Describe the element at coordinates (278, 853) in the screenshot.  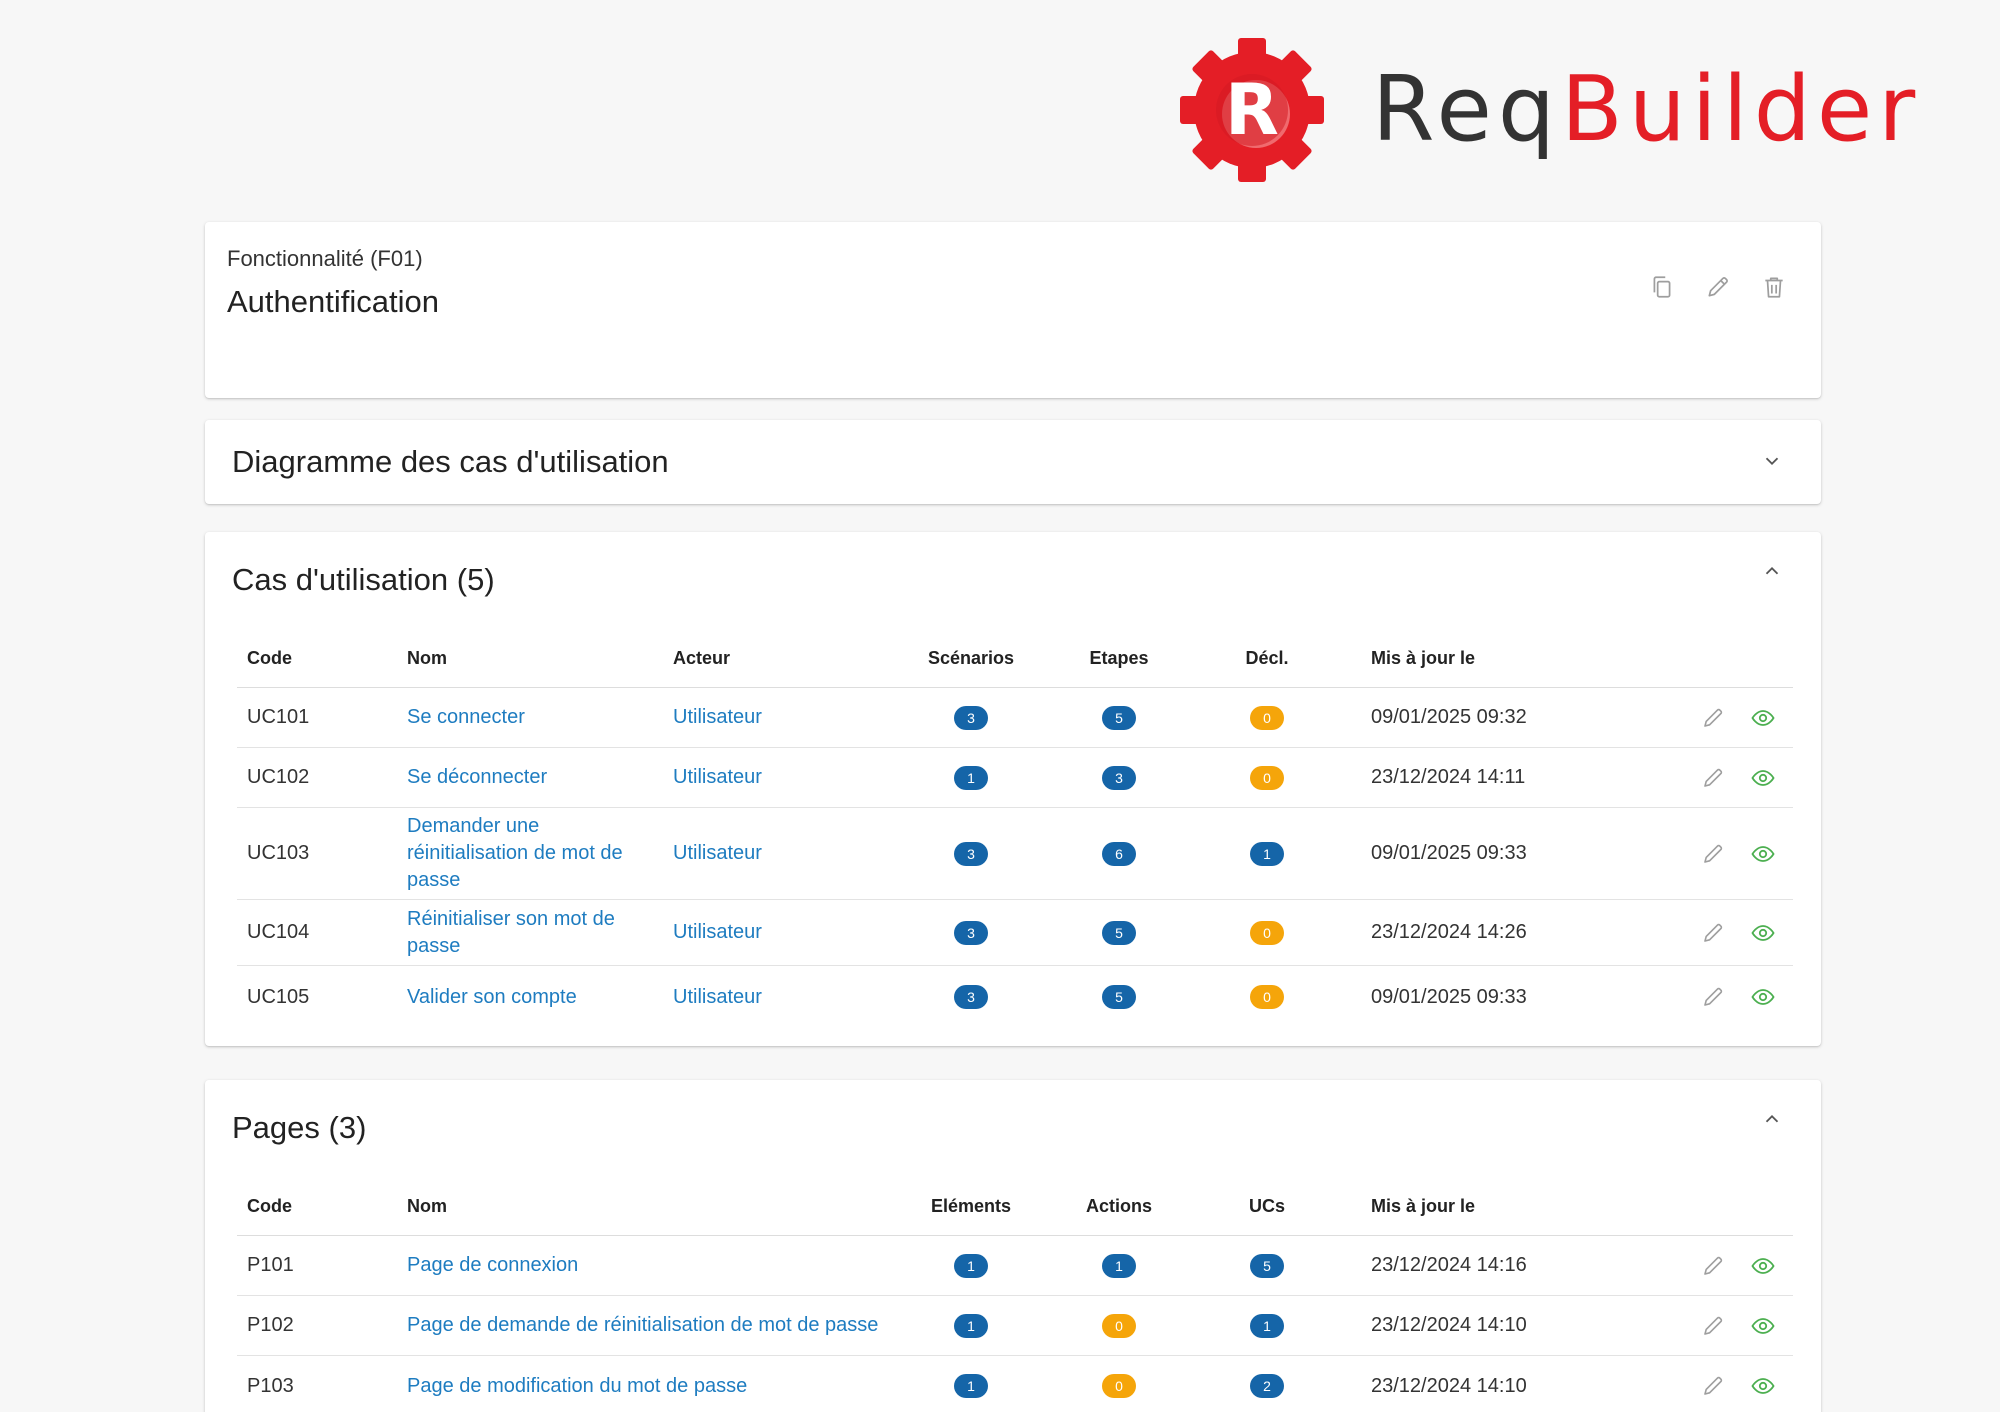
I see `uc-code: UC103` at that location.